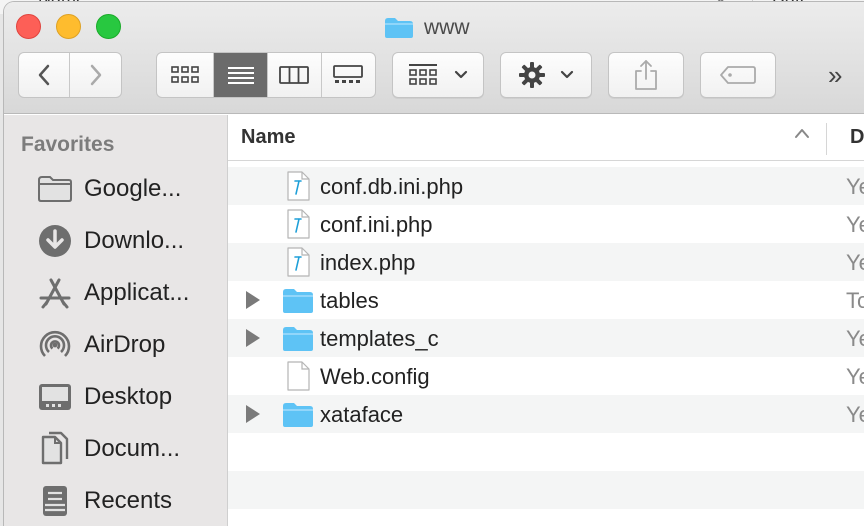 The image size is (864, 526). I want to click on sidebar-item-label: Desktop, so click(128, 396).